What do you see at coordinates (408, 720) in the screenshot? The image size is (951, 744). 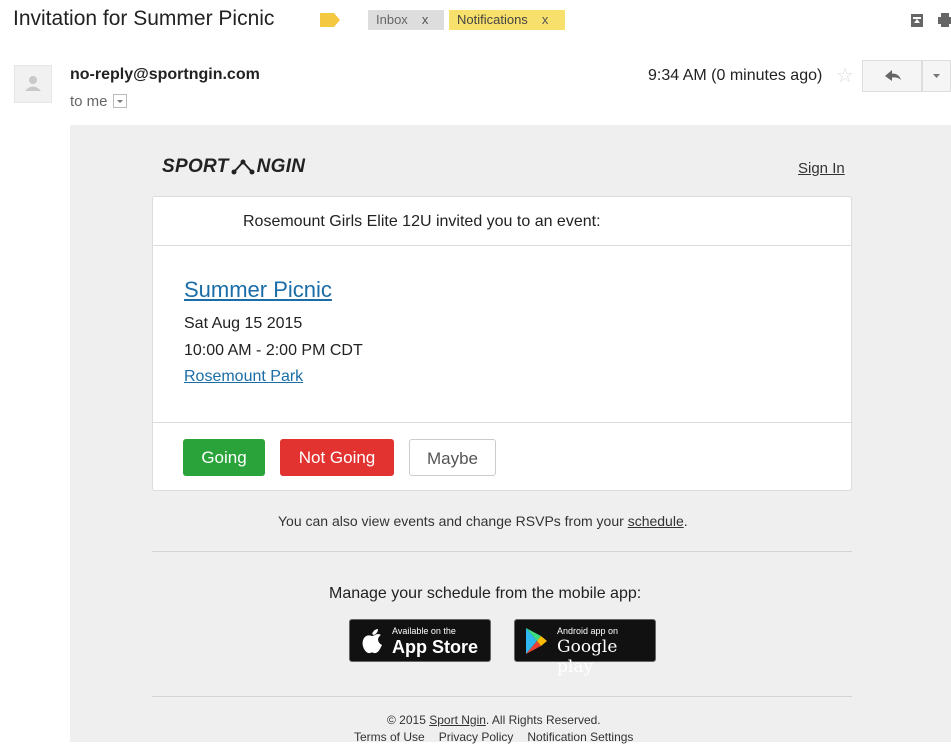 I see `copyright-prefix: © 2015` at bounding box center [408, 720].